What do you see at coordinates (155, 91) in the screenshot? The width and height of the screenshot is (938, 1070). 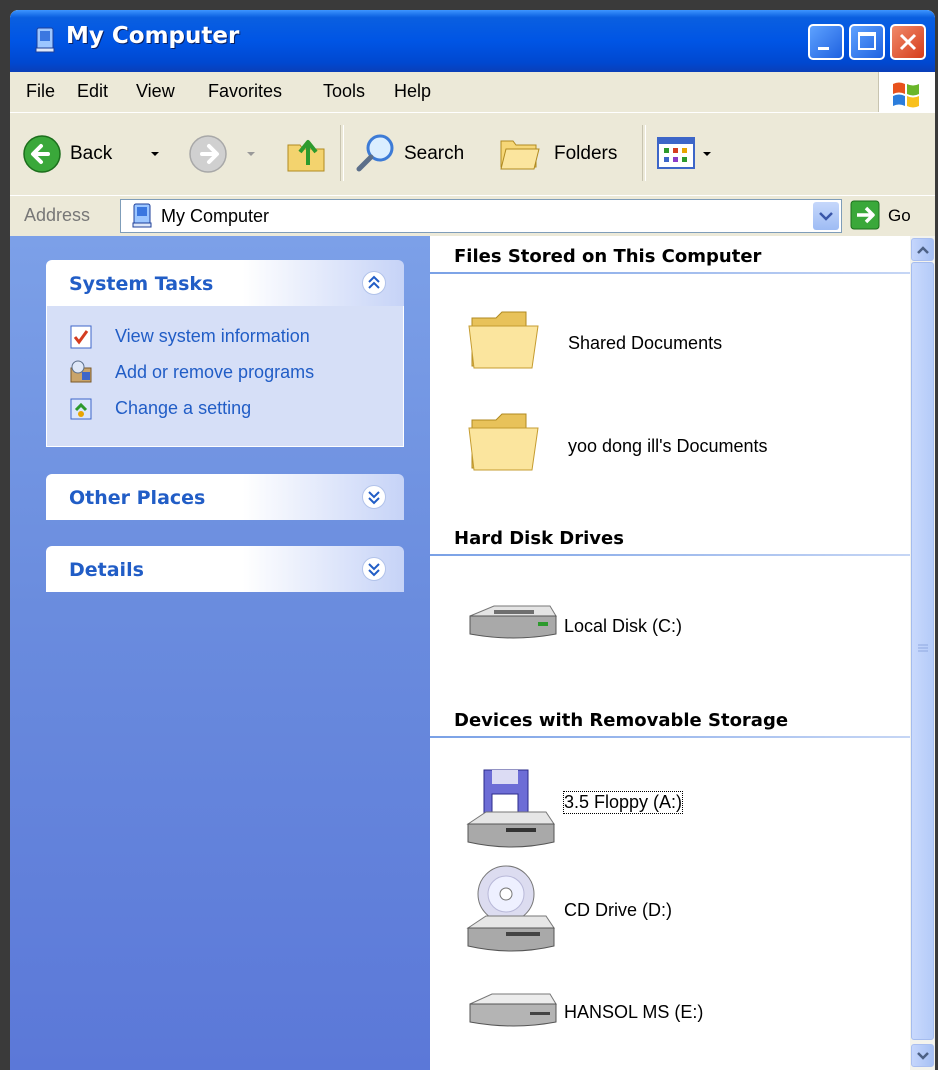 I see `menu-view: View` at bounding box center [155, 91].